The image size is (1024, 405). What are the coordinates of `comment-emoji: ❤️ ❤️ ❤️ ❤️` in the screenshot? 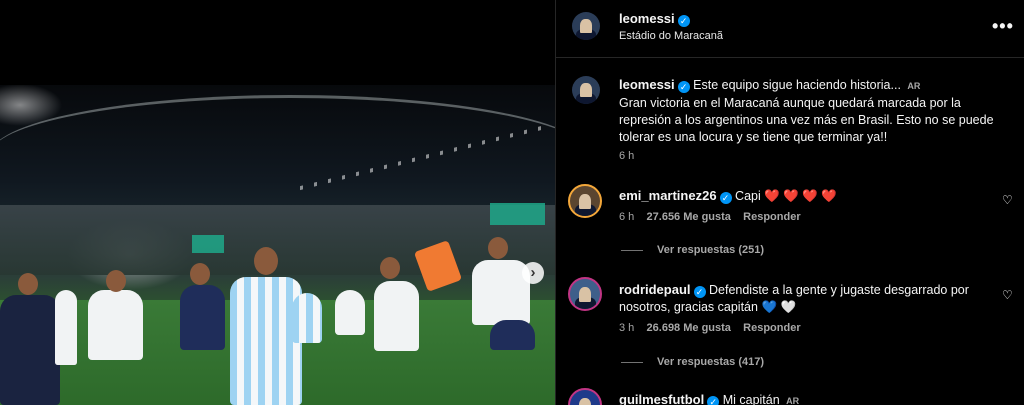 It's located at (800, 196).